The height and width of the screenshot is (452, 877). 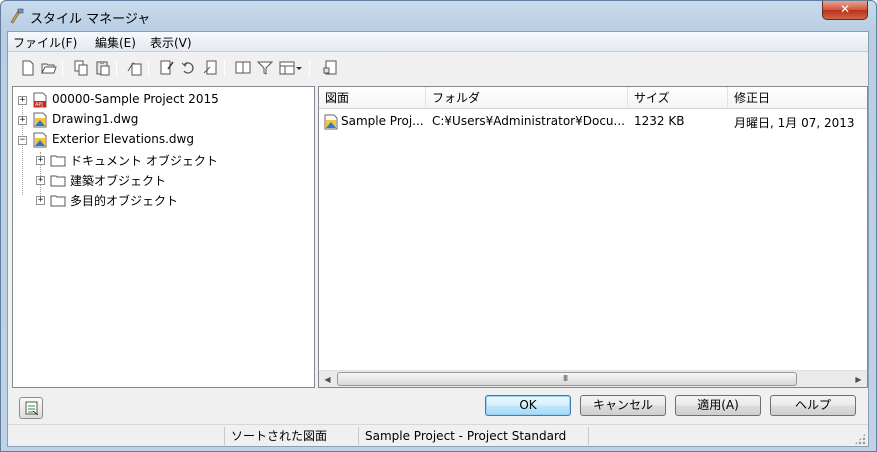 I want to click on tree-node-label: 多目的オブジェクト, so click(x=124, y=201).